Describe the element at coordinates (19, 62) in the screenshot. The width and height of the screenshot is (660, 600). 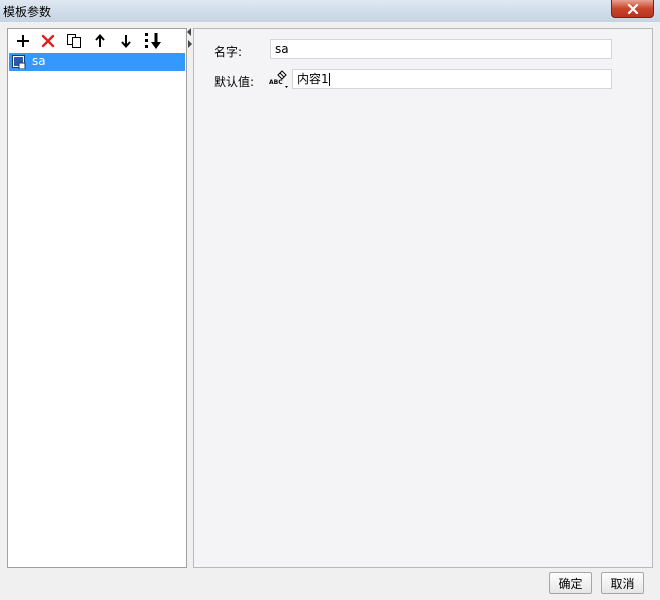
I see `parameter-icon` at that location.